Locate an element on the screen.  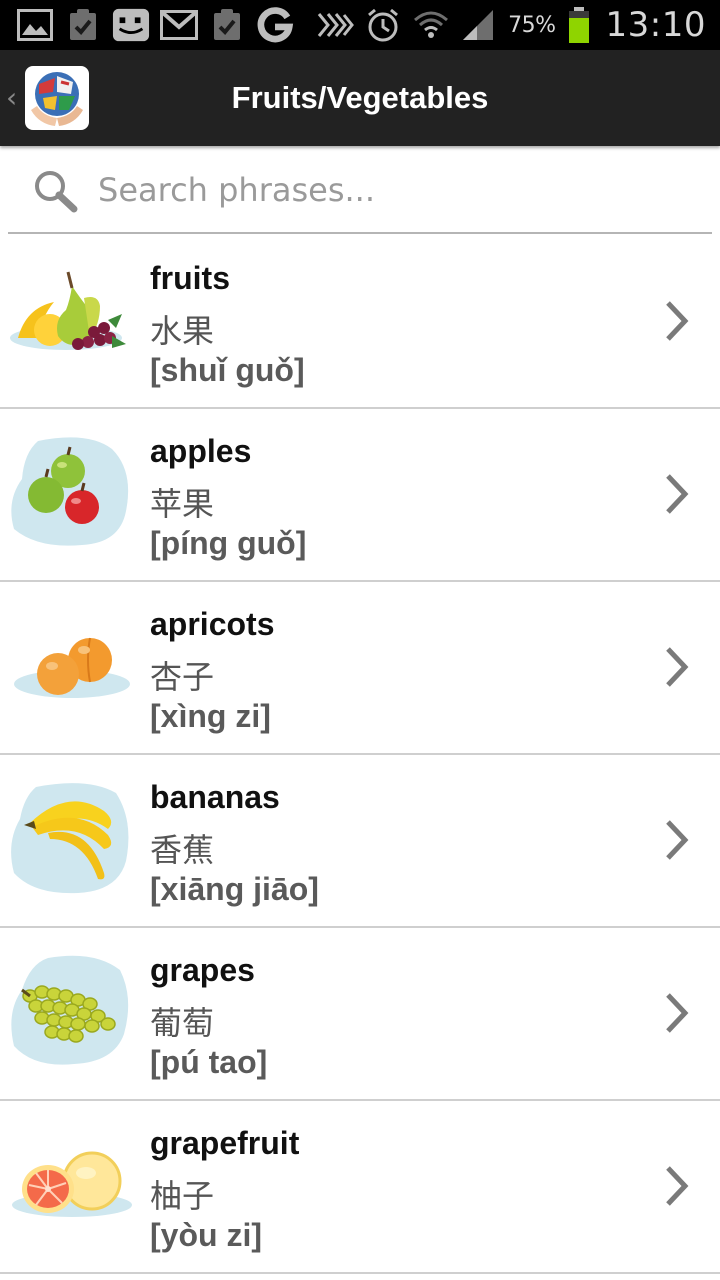
battery-icon is located at coordinates (579, 25).